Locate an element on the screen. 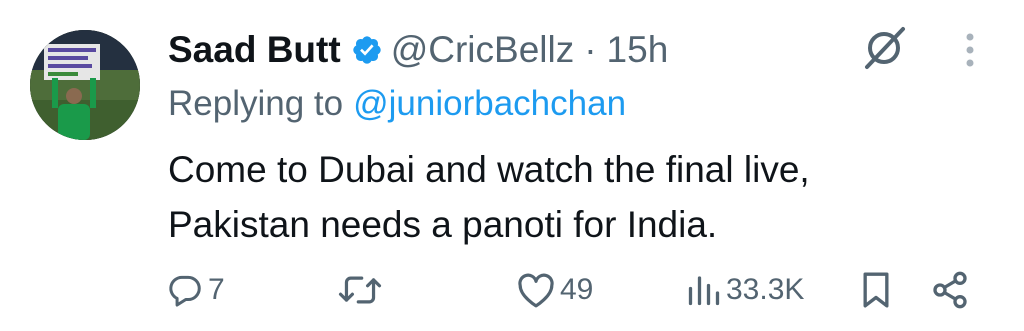 The image size is (1024, 331). tweet-header: Saad Butt @CricBellz · 15h is located at coordinates (418, 50).